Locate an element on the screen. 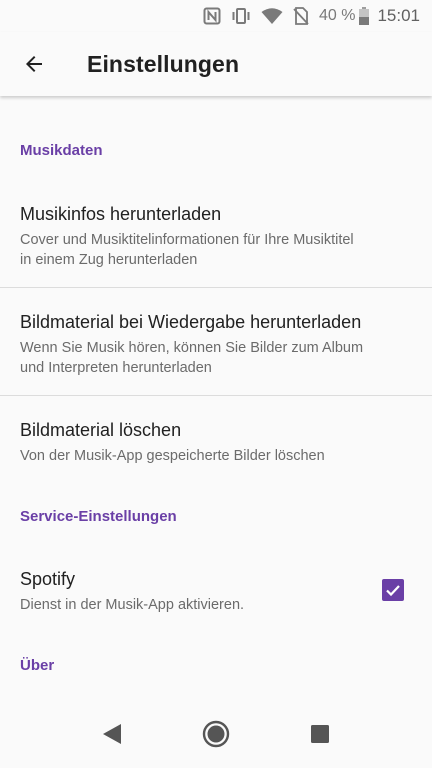 This screenshot has width=432, height=768. vibrate-icon is located at coordinates (241, 16).